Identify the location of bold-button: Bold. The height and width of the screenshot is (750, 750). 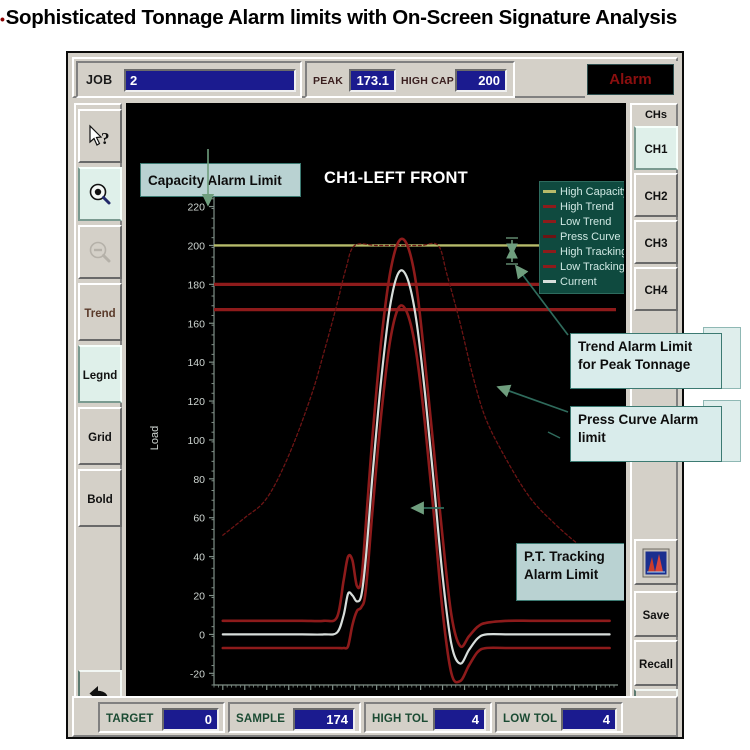
(100, 498).